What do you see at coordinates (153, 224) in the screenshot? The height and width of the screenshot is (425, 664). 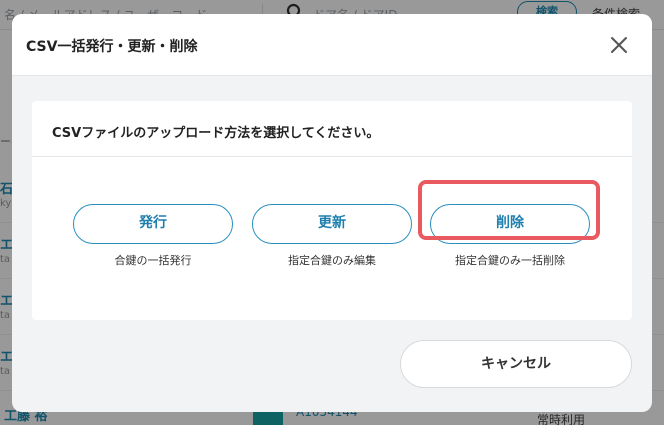 I see `issue-button: 発行` at bounding box center [153, 224].